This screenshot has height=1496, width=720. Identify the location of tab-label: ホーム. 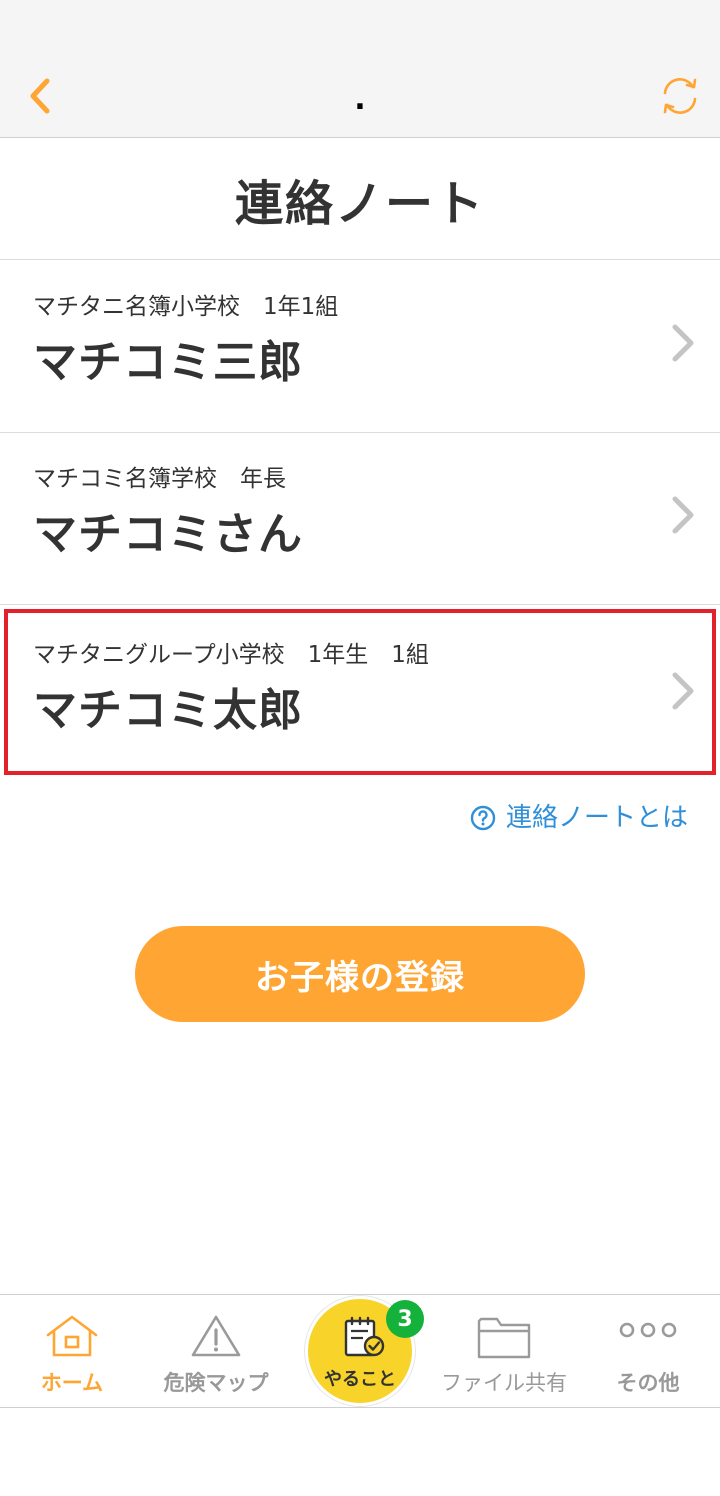
(72, 1383).